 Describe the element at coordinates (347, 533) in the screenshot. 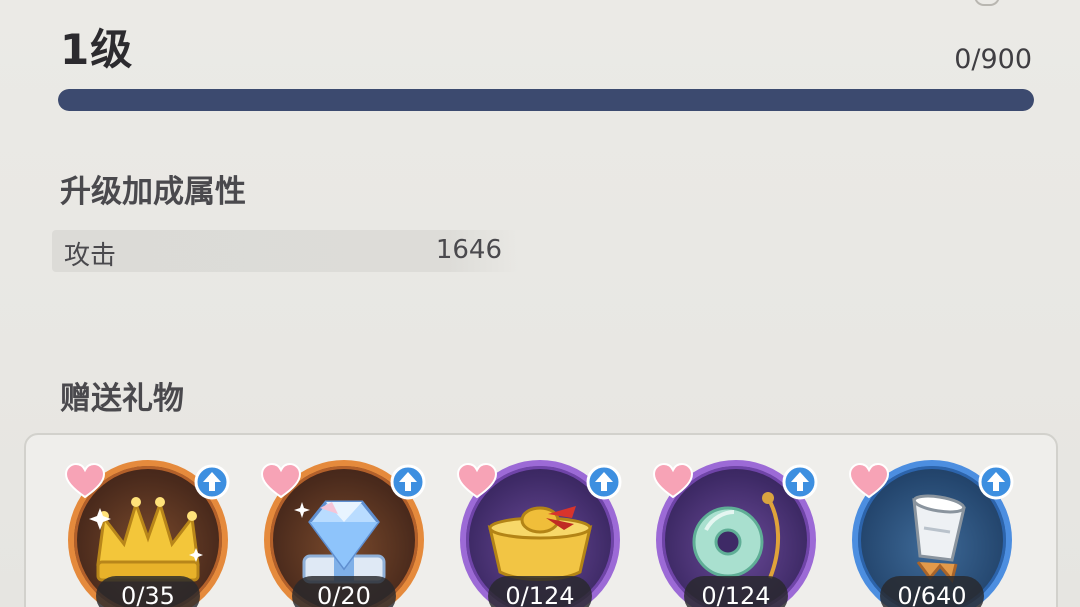

I see `gift-slot-diamond: 0/20` at that location.